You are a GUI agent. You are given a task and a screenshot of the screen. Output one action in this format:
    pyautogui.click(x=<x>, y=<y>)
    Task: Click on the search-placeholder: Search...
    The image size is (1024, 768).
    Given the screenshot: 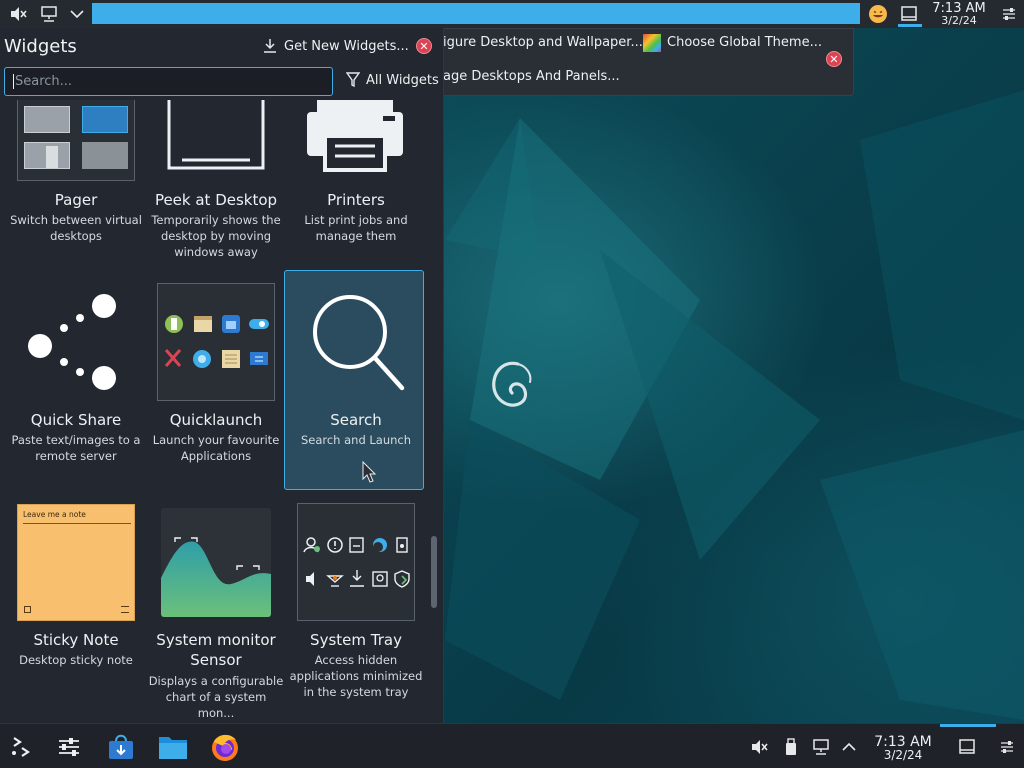 What is the action you would take?
    pyautogui.click(x=44, y=81)
    